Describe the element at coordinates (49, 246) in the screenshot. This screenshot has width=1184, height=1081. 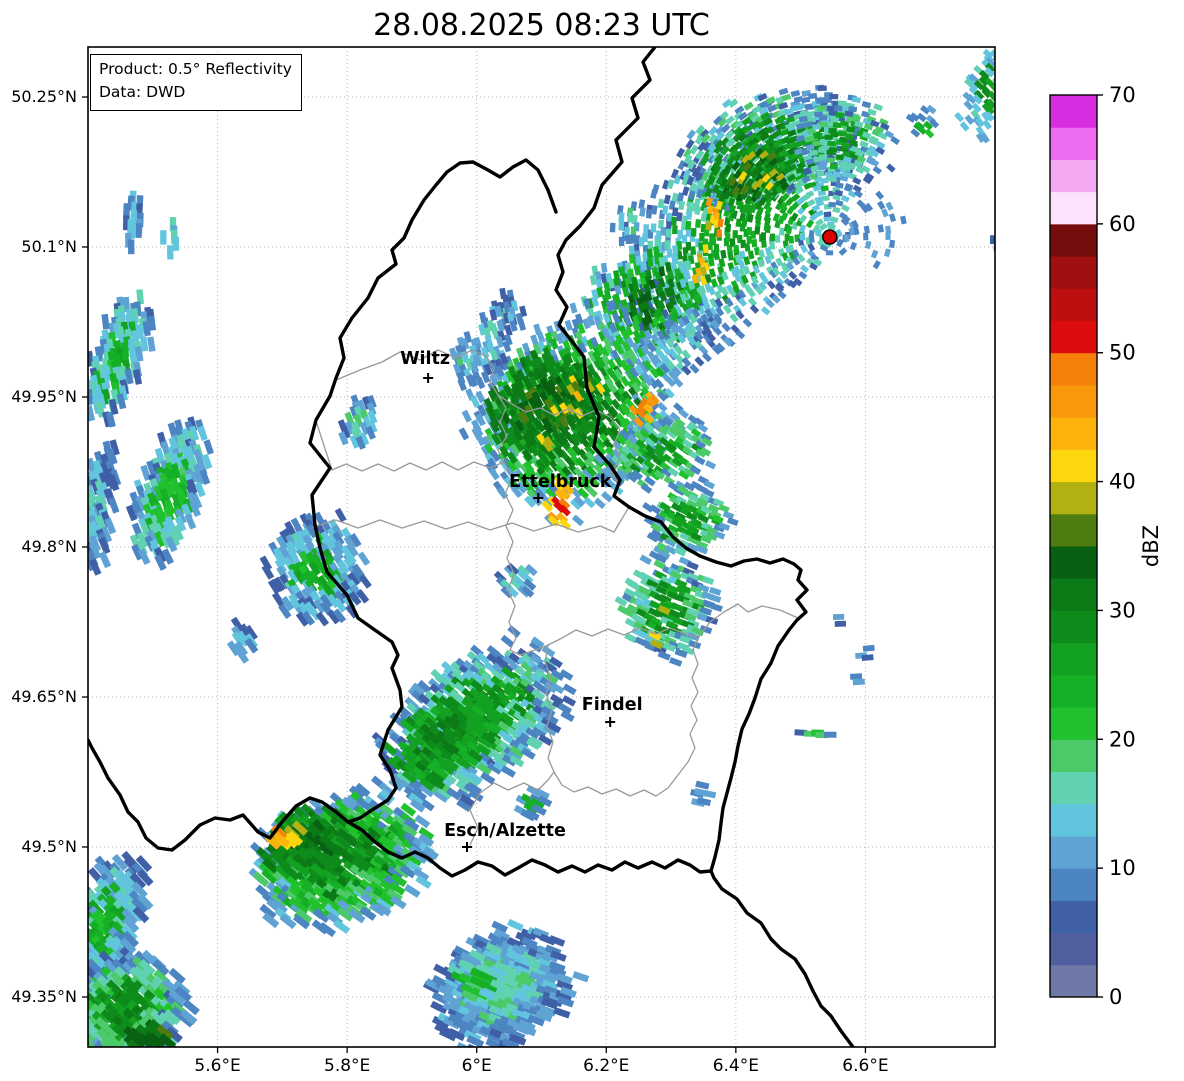
I see `y-tick-label: 50.1°N` at that location.